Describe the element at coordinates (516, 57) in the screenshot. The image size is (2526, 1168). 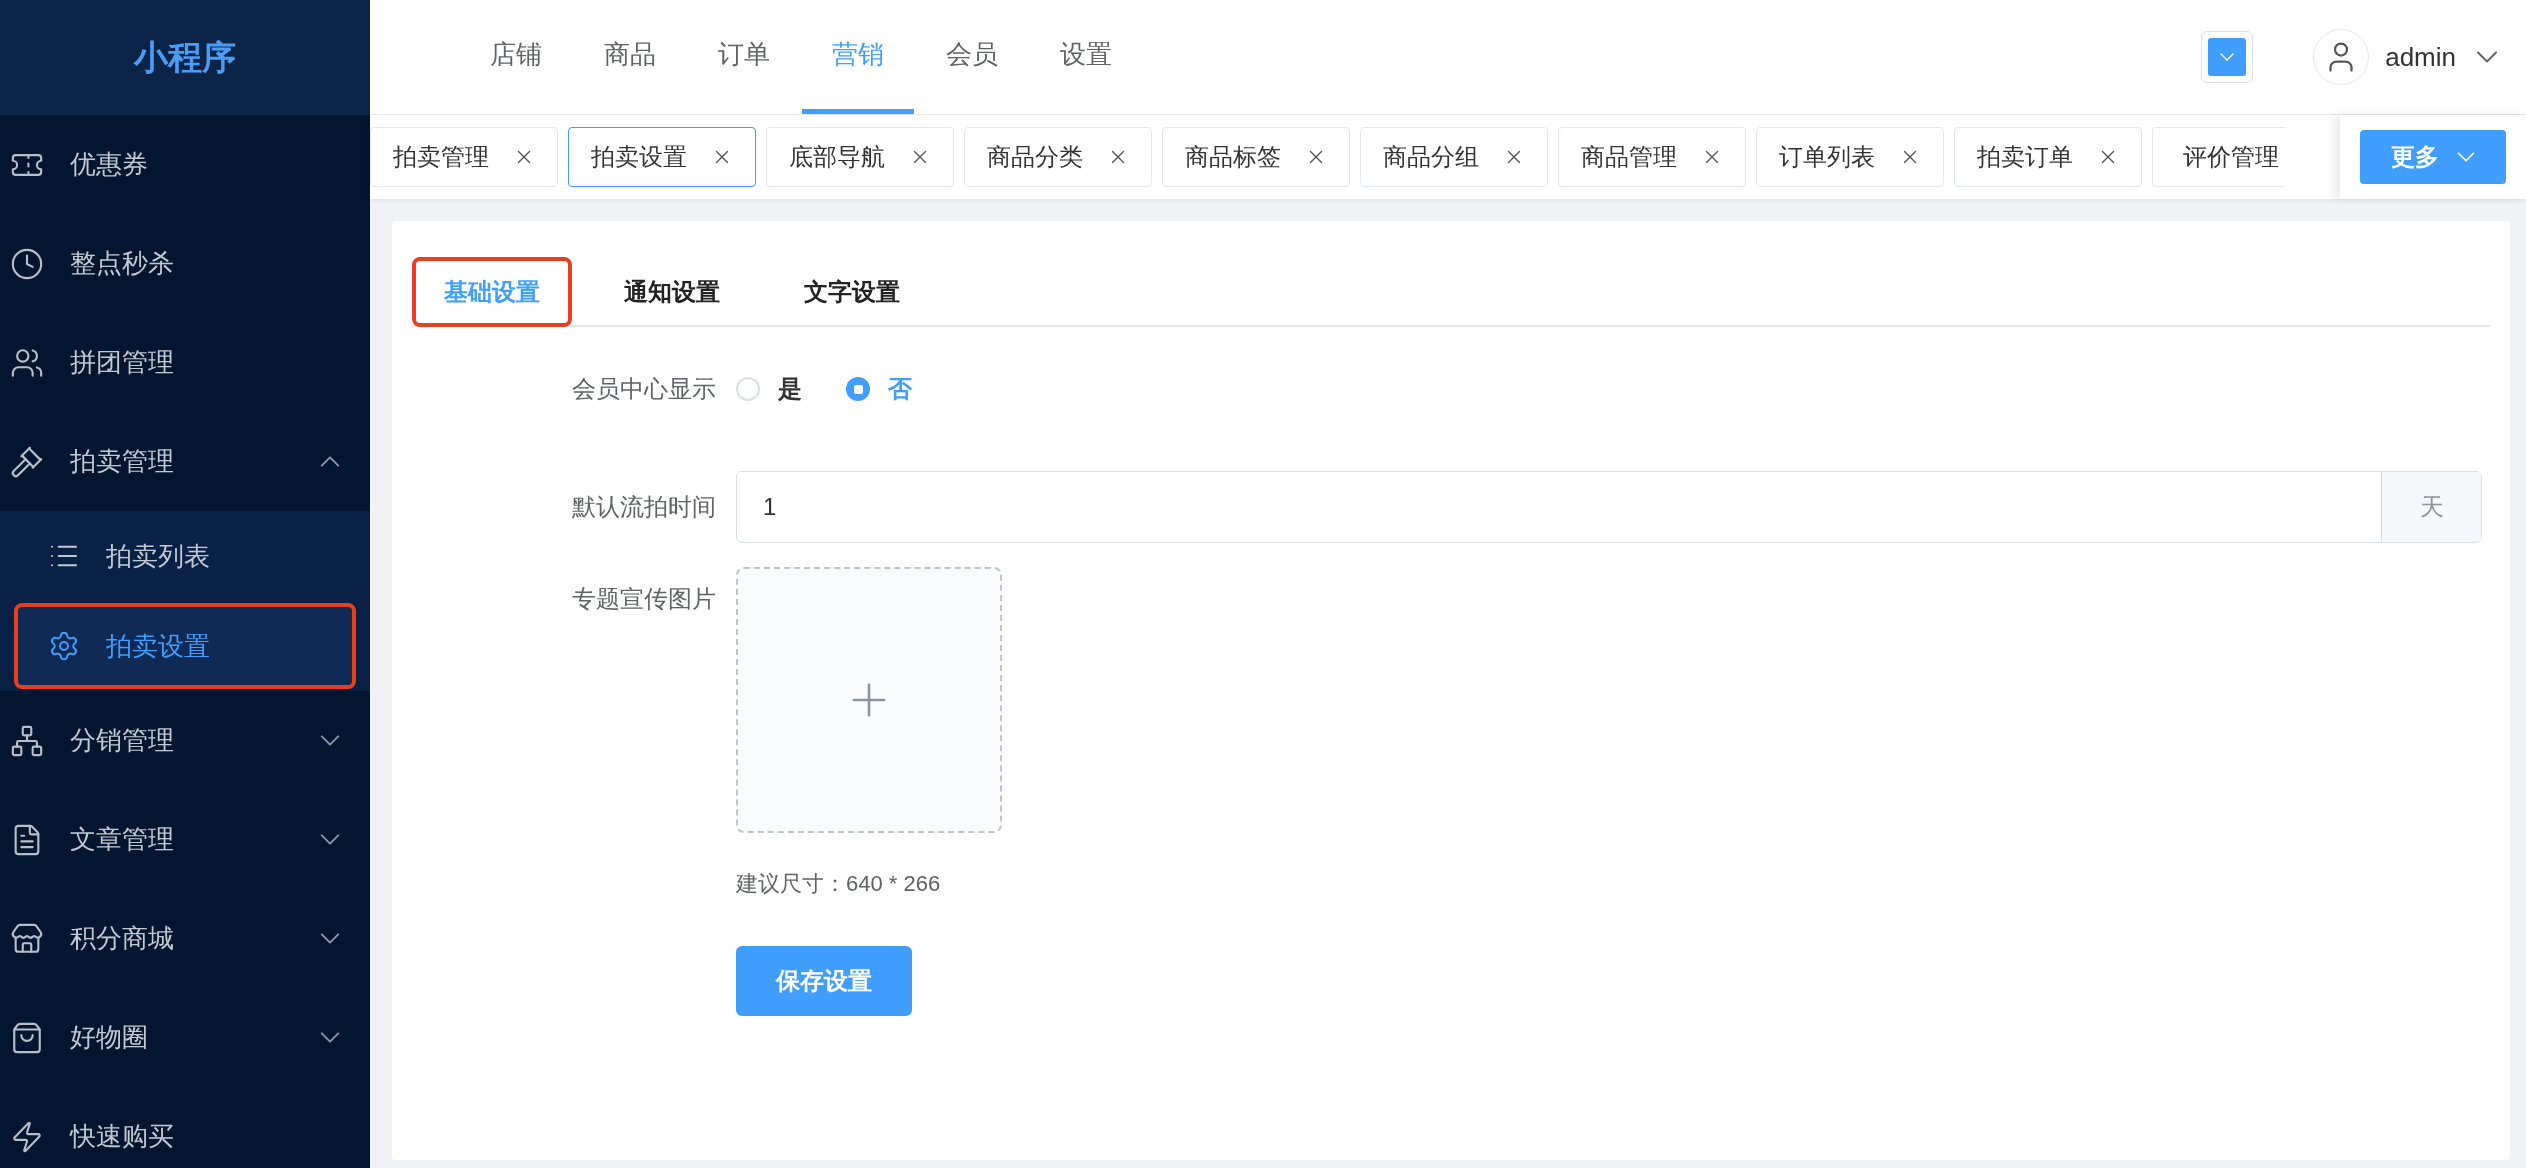
I see `nav-tab: 店铺` at that location.